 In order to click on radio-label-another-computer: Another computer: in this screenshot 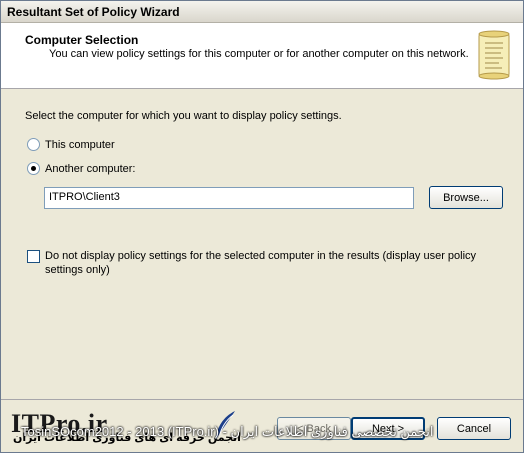, I will do `click(90, 168)`.